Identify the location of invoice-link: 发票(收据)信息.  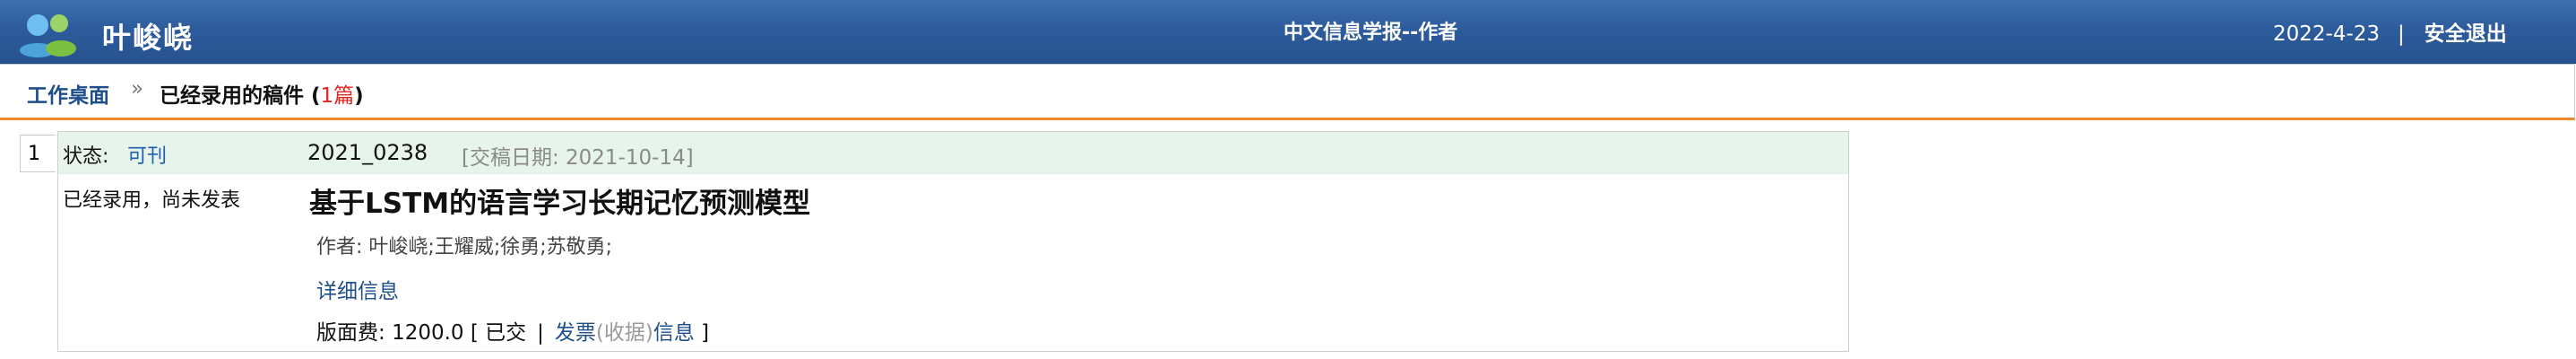
(625, 333).